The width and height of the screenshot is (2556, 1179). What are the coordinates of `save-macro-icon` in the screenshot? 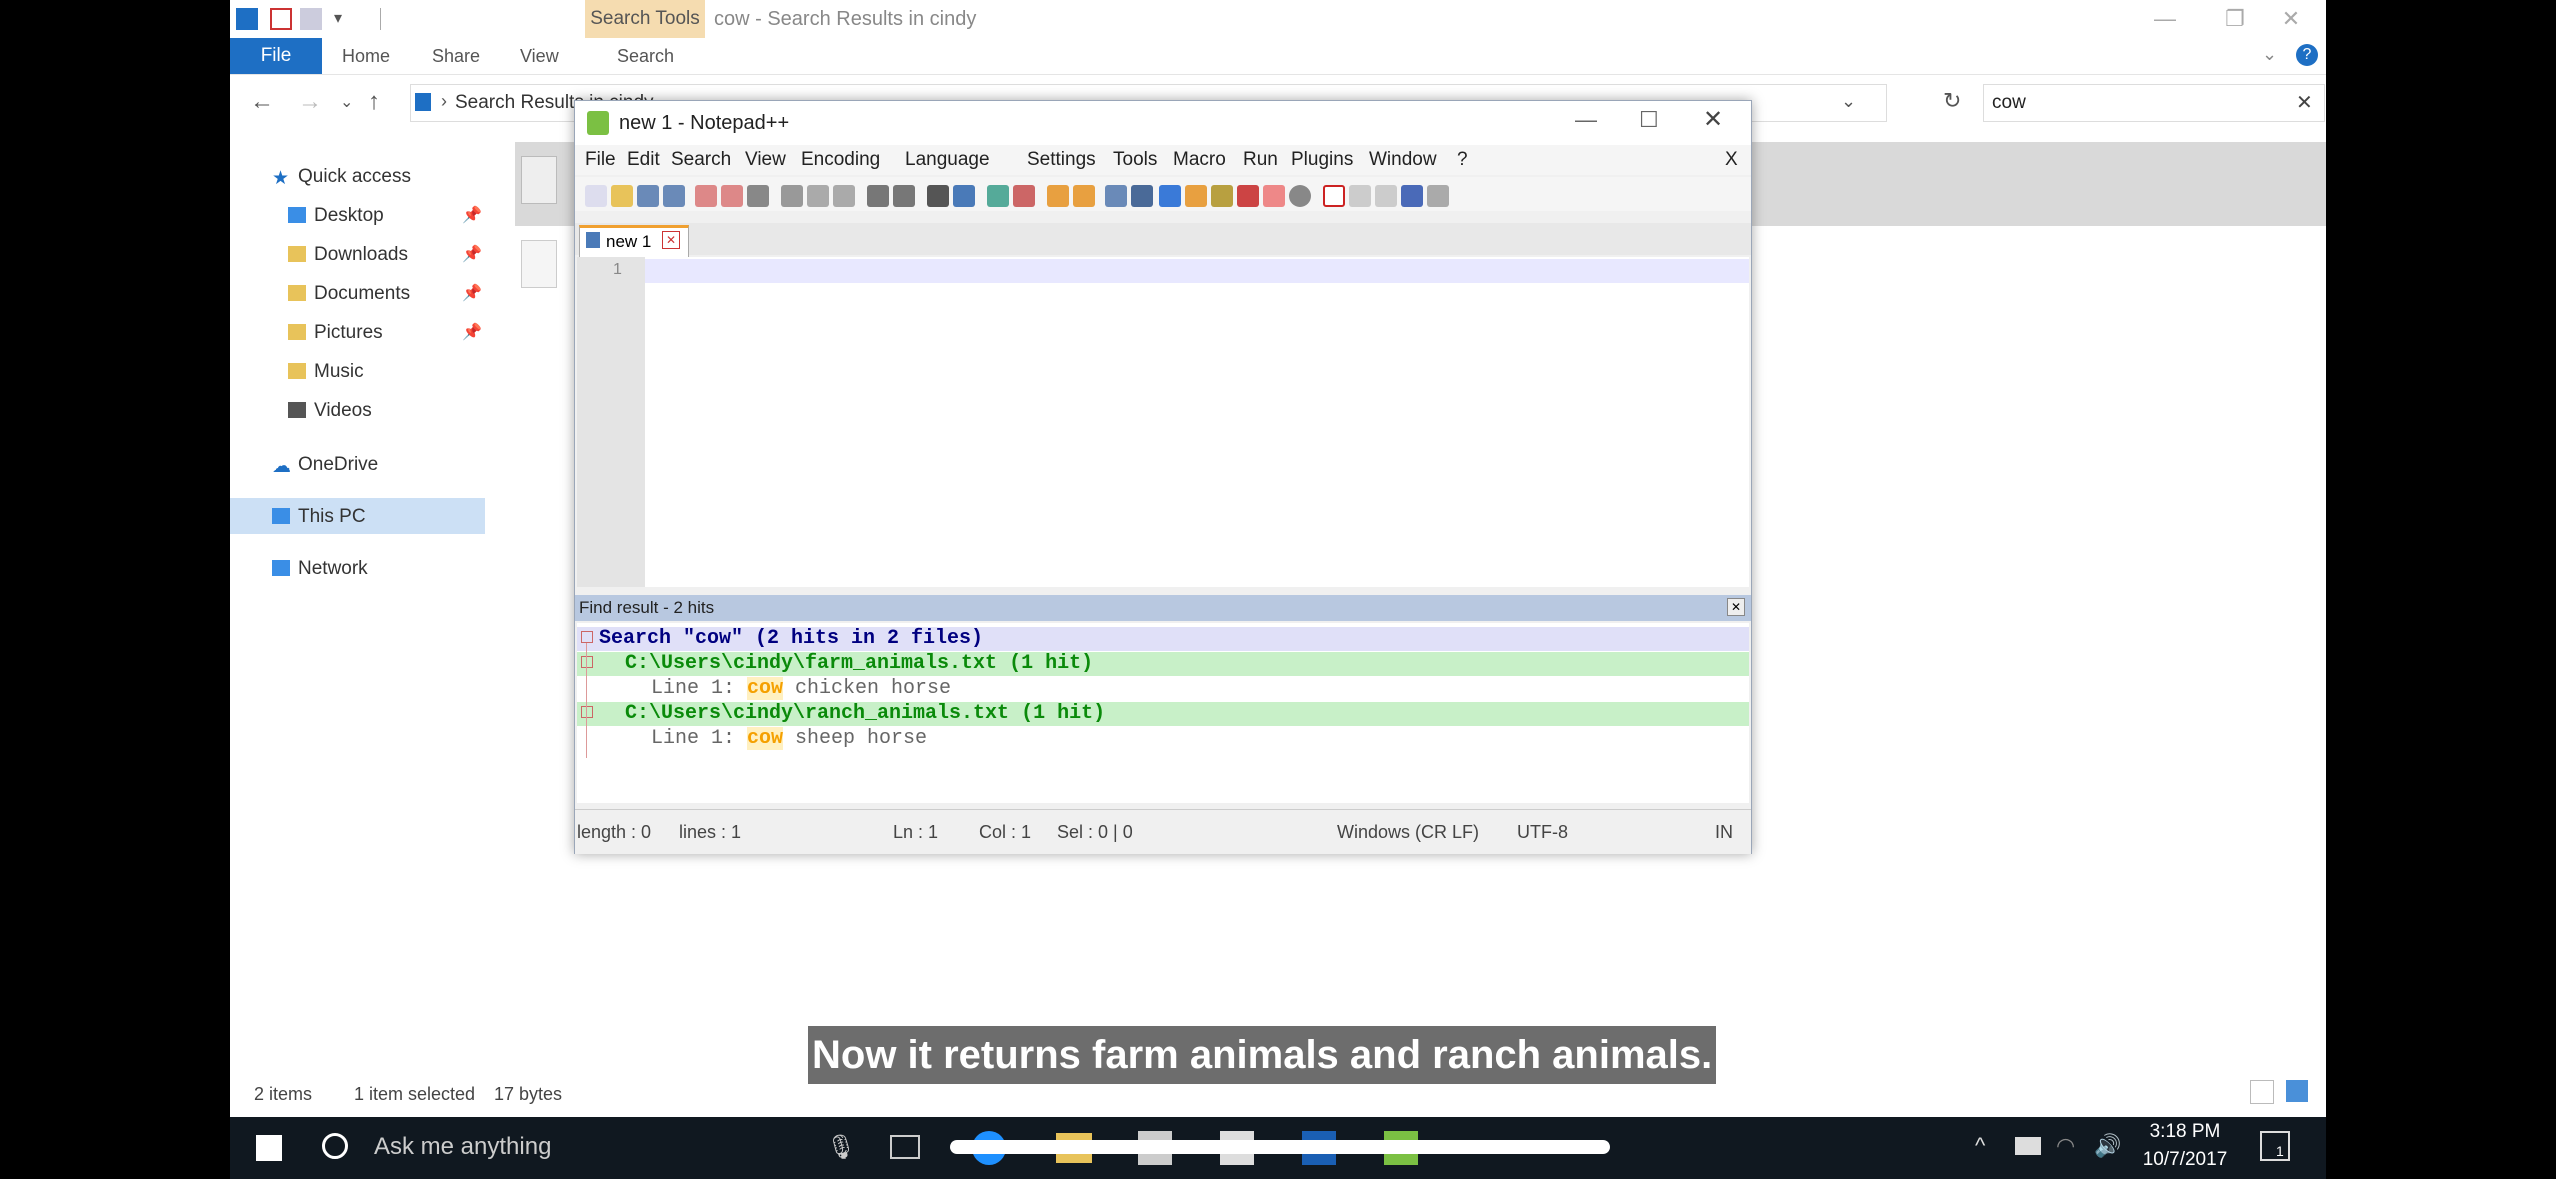 It's located at (1438, 196).